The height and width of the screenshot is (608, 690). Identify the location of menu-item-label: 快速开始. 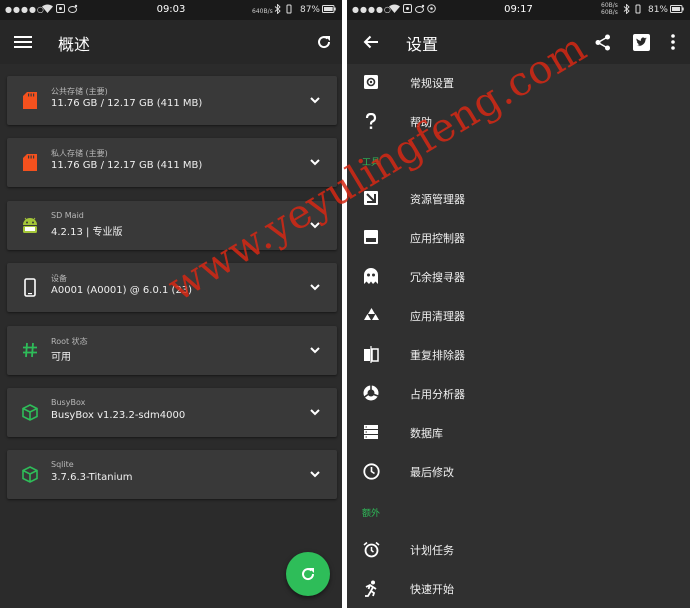
(432, 589).